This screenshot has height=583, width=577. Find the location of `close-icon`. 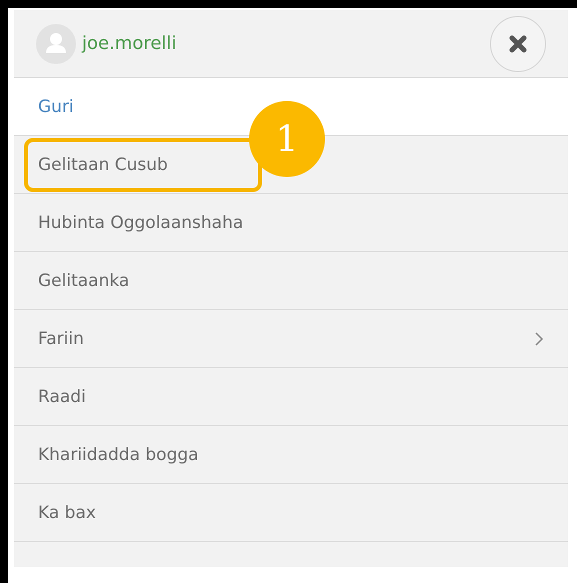

close-icon is located at coordinates (518, 44).